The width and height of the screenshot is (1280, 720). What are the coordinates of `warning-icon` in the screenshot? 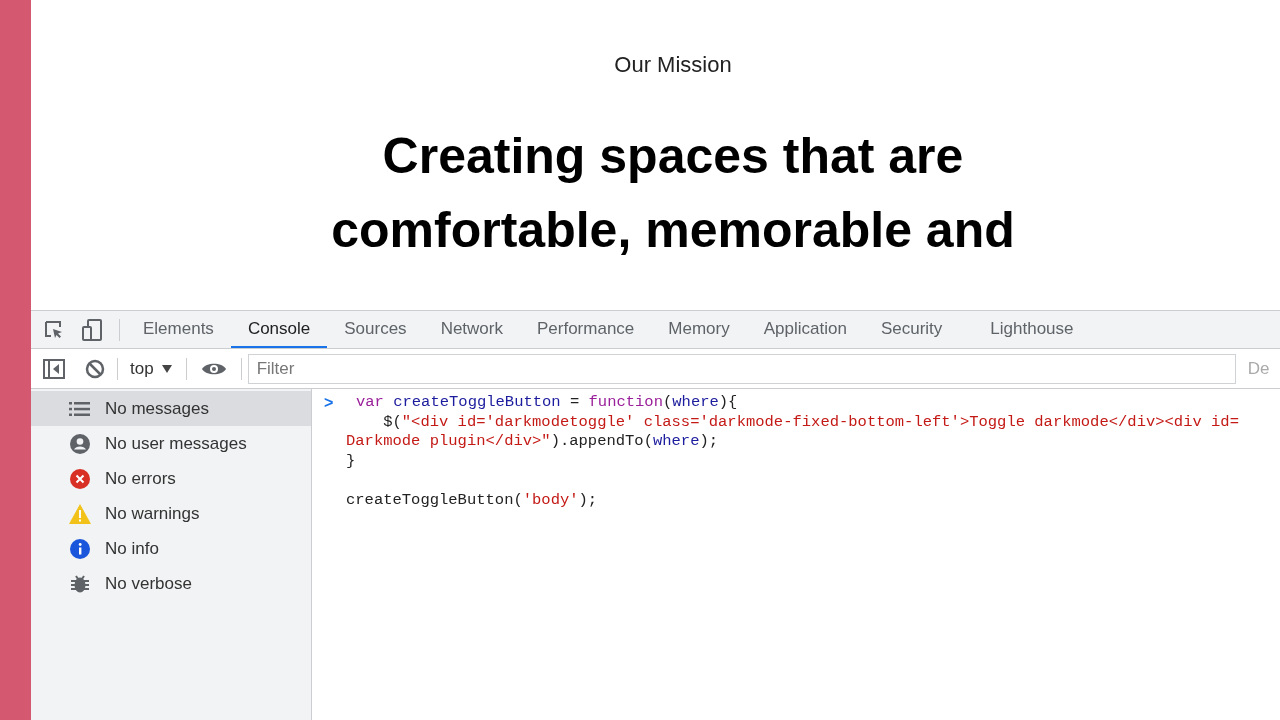 It's located at (80, 513).